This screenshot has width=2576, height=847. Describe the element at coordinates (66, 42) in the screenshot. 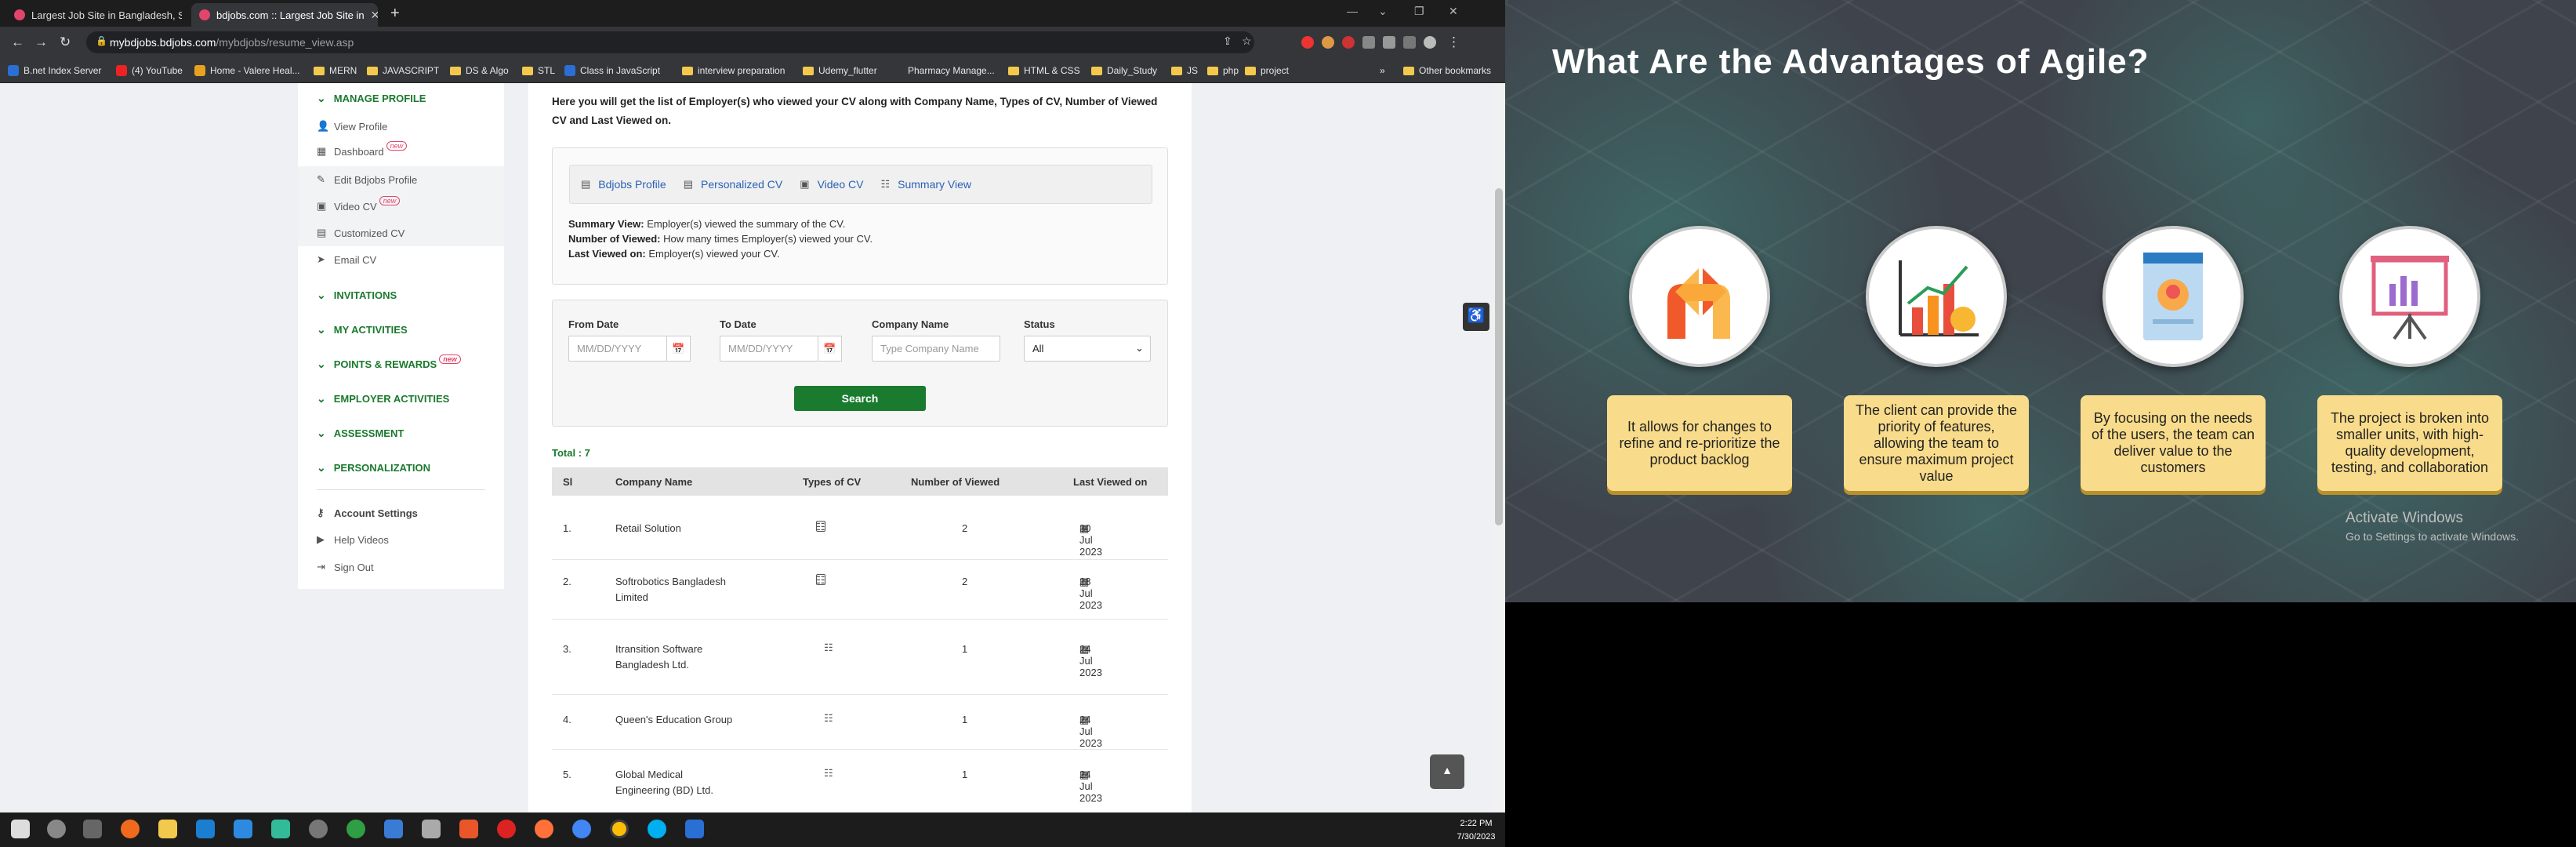

I see `reload-icon: ↻` at that location.